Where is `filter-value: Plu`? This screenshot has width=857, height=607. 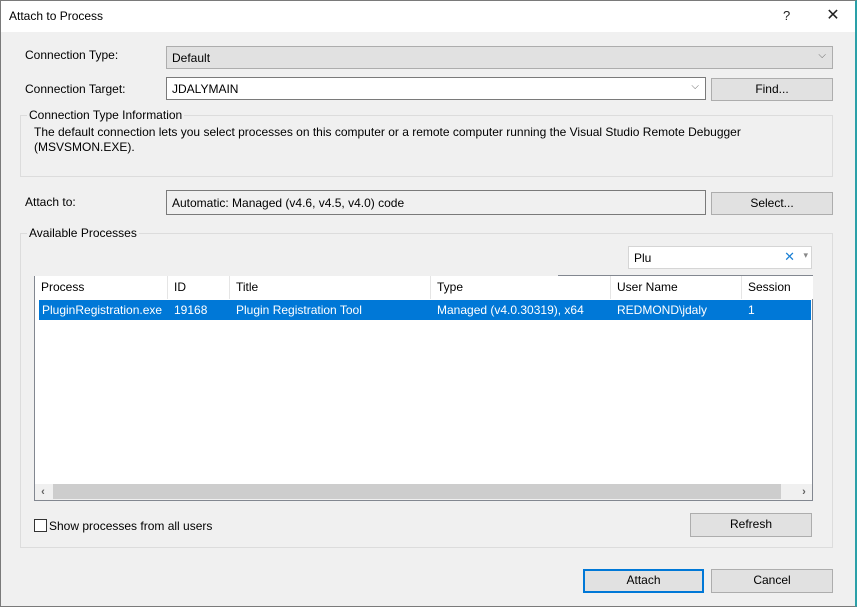 filter-value: Plu is located at coordinates (643, 258).